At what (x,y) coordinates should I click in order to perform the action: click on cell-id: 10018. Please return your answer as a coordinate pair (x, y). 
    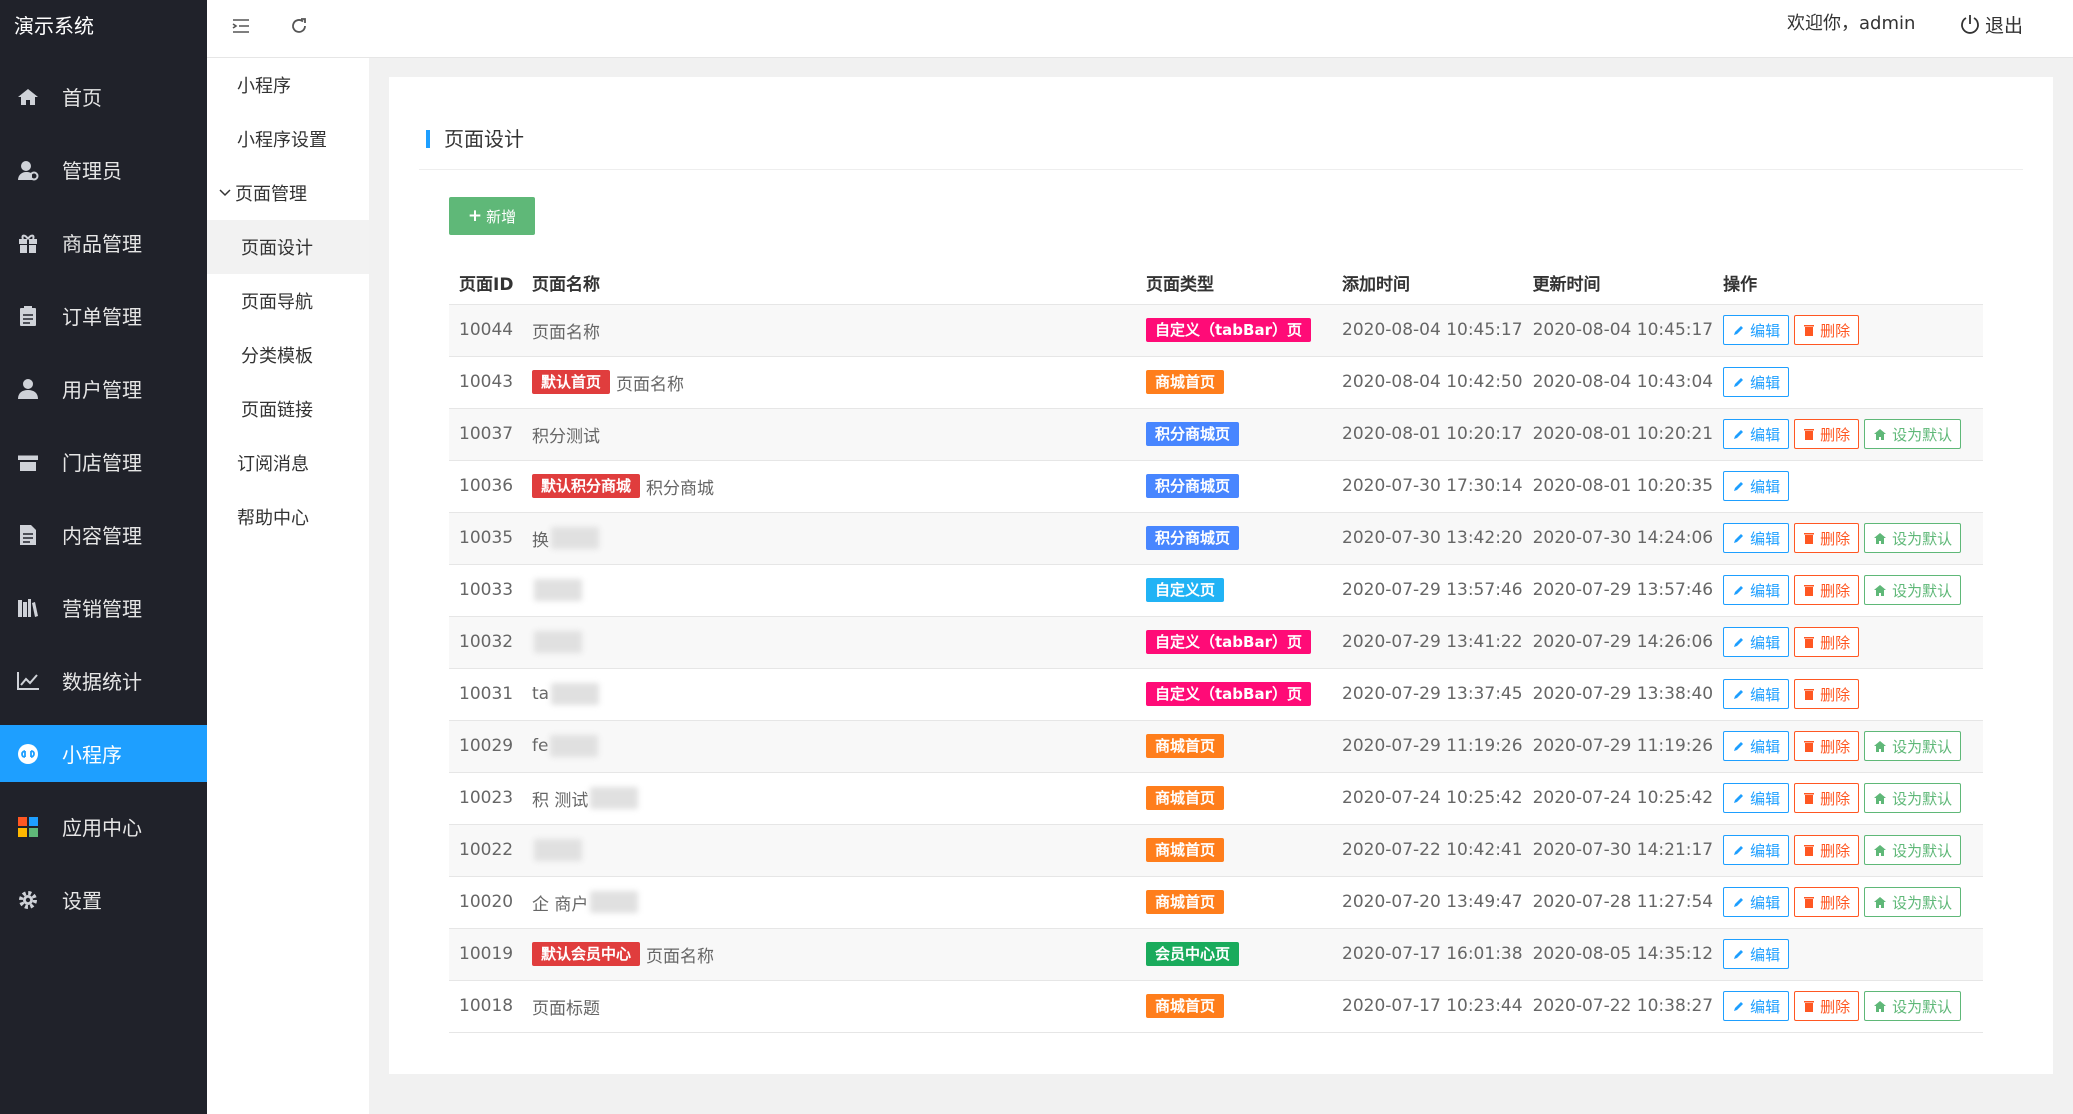
    Looking at the image, I should click on (485, 1006).